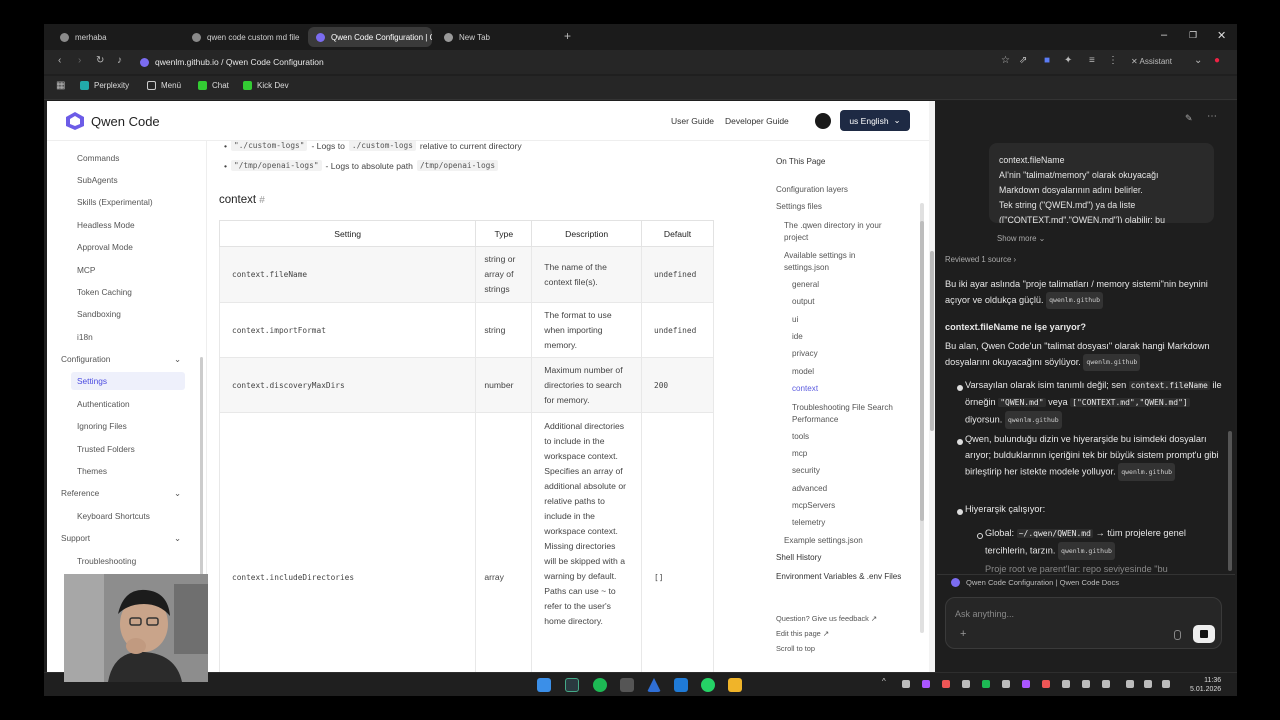 The width and height of the screenshot is (1280, 720). I want to click on bookmark-perplexity: Perplexity, so click(104, 85).